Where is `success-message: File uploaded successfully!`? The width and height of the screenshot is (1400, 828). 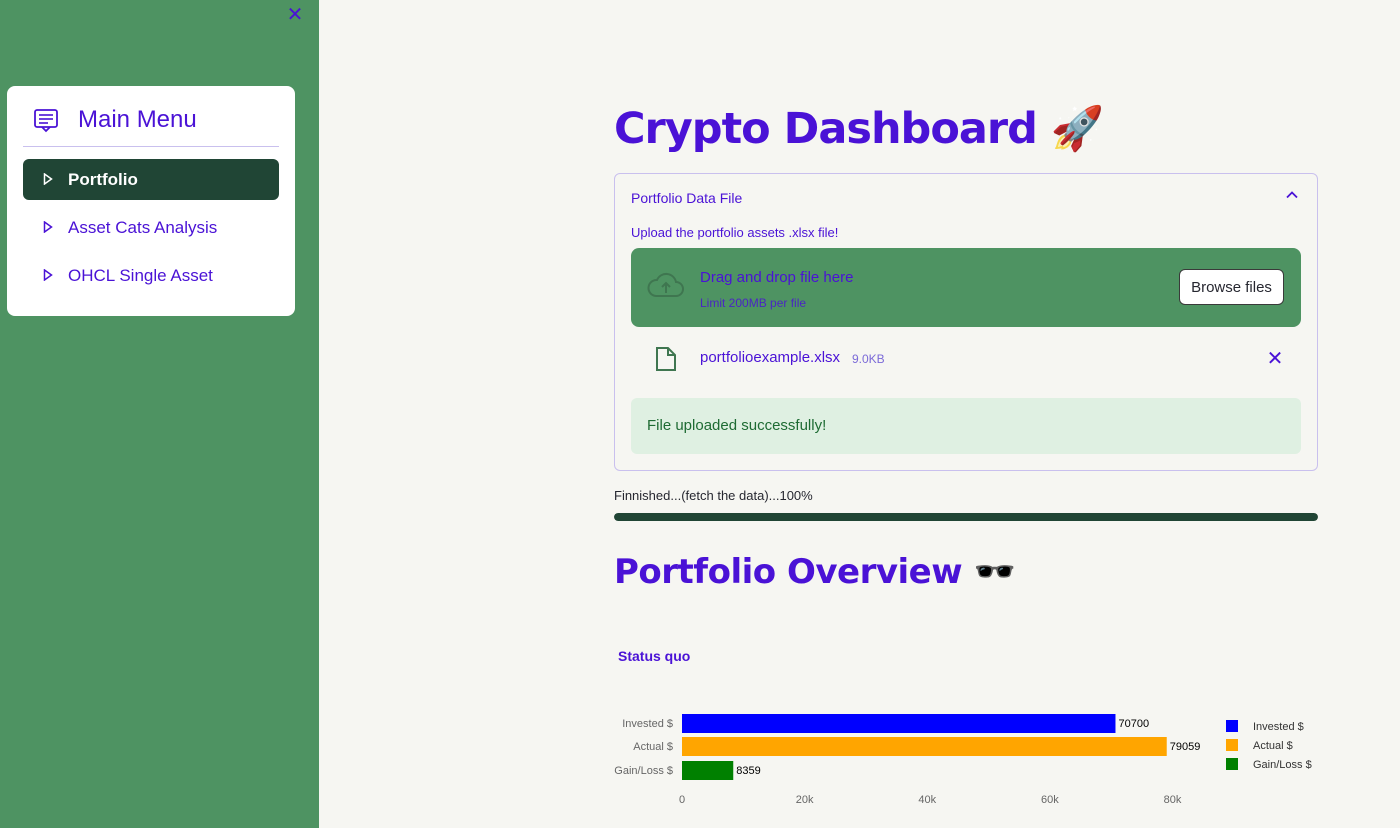
success-message: File uploaded successfully! is located at coordinates (737, 425).